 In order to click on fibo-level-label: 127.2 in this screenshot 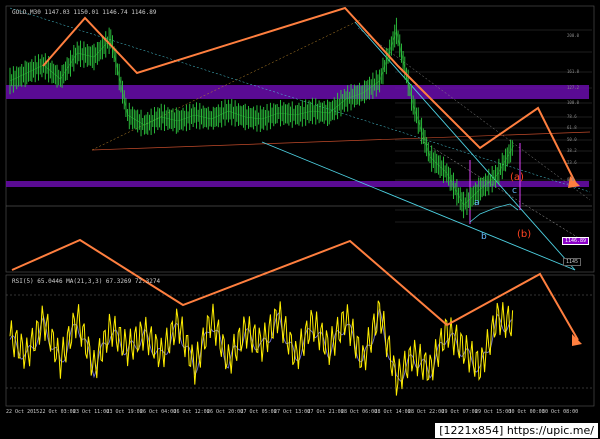, I will do `click(573, 87)`.